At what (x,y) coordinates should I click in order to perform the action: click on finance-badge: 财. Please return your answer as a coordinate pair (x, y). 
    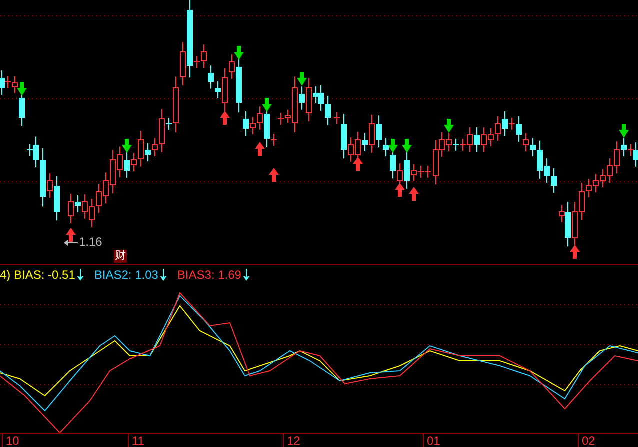
    Looking at the image, I should click on (120, 256).